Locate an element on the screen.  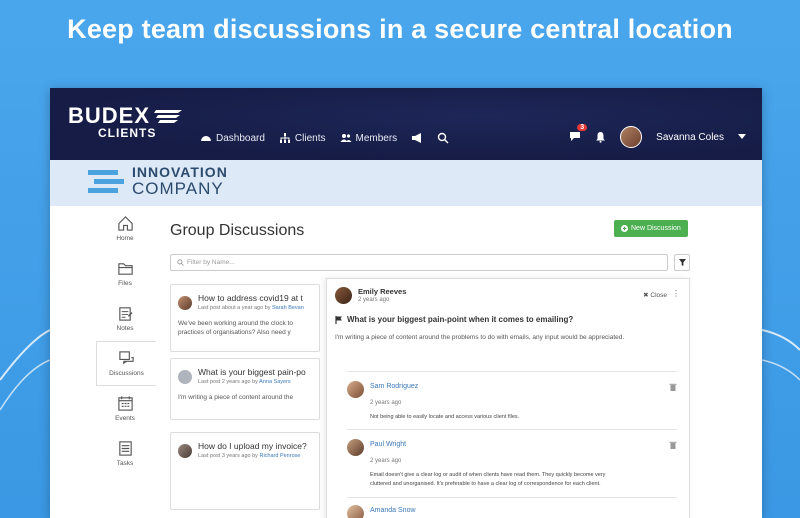
detail-author-name: Emily Reeves is located at coordinates (382, 291).